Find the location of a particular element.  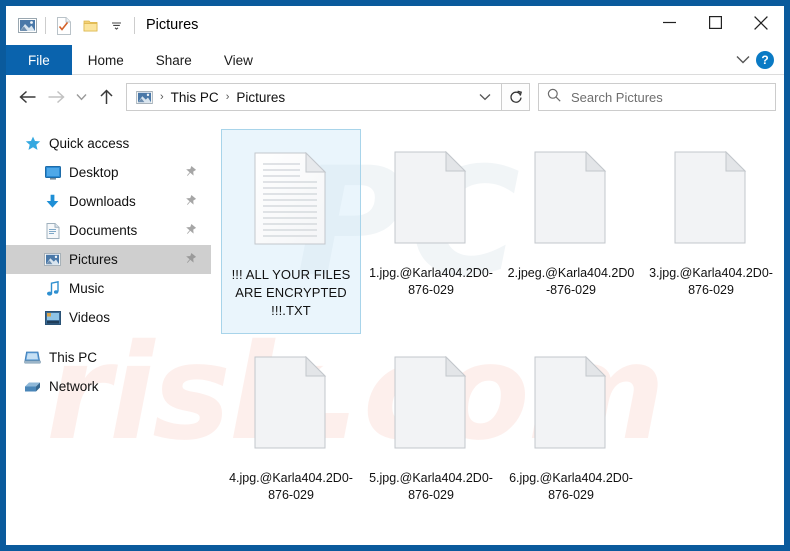

sidebar-item-label: This PC is located at coordinates (73, 357).